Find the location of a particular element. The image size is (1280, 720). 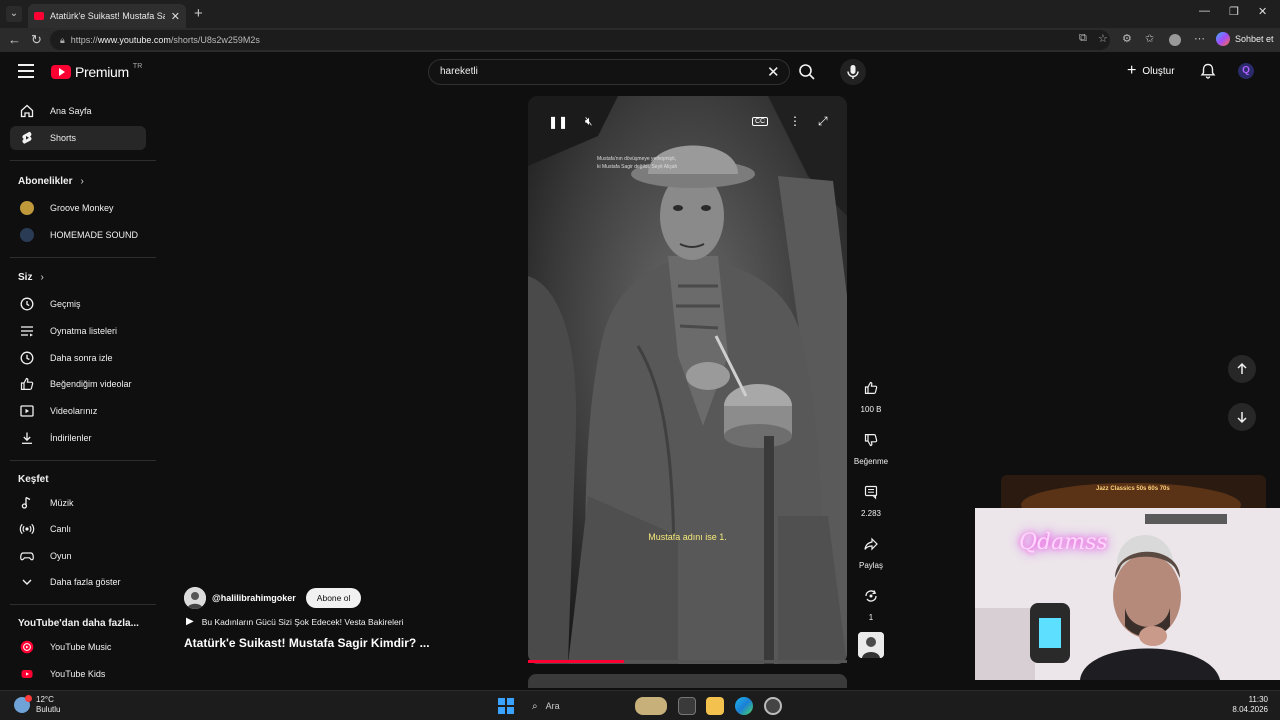

browser-tab: Atatürk'e Suikast! Mustafa Sagir K ✕ is located at coordinates (107, 16).